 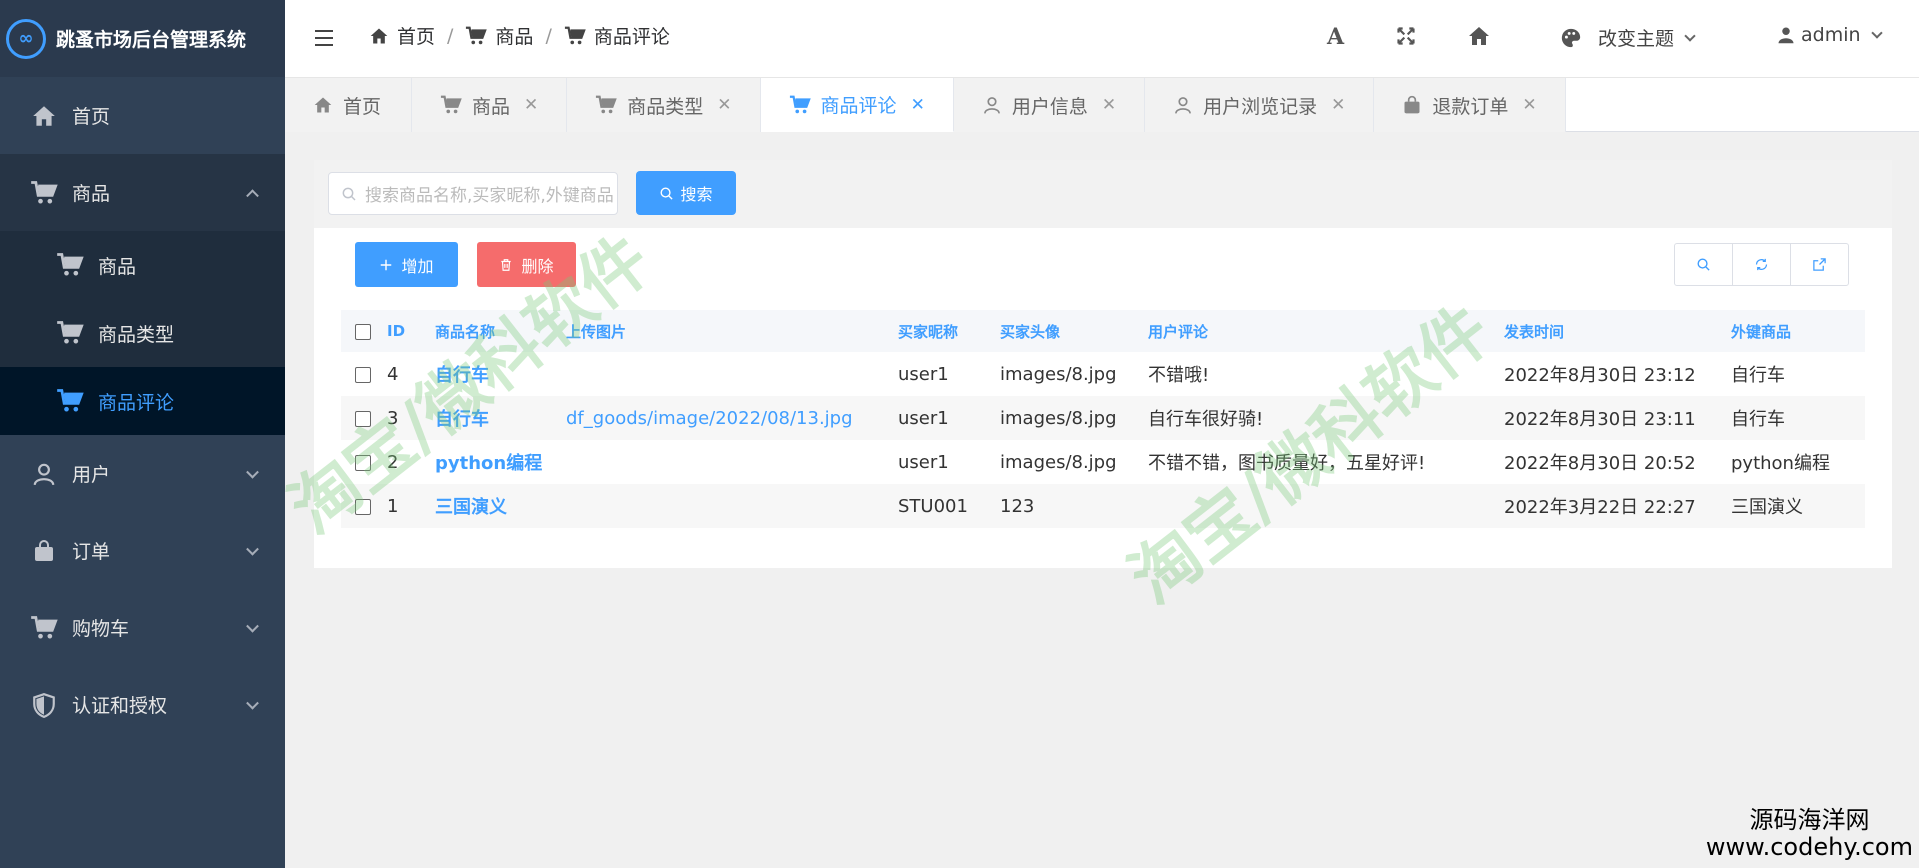 I want to click on breadcrumb-item-goods: 商品, so click(x=499, y=35).